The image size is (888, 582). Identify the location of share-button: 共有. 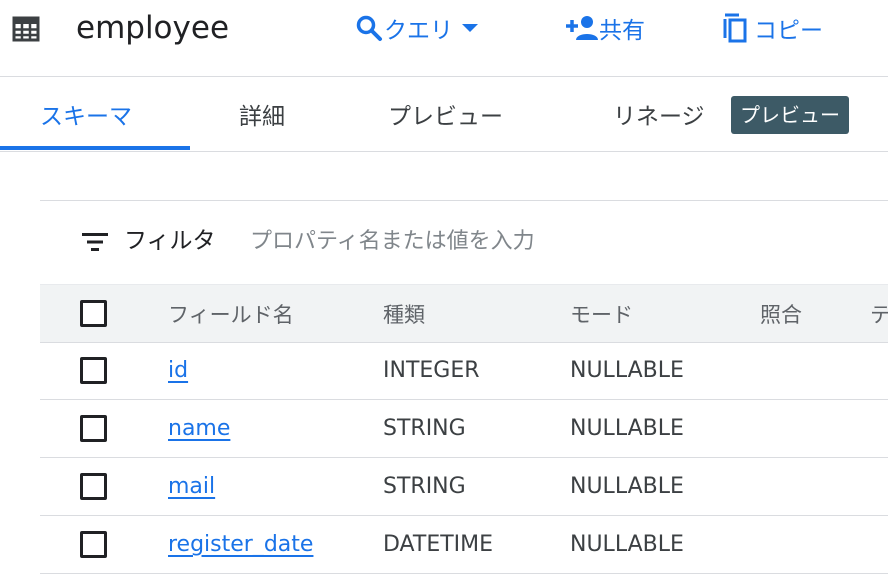
(605, 28).